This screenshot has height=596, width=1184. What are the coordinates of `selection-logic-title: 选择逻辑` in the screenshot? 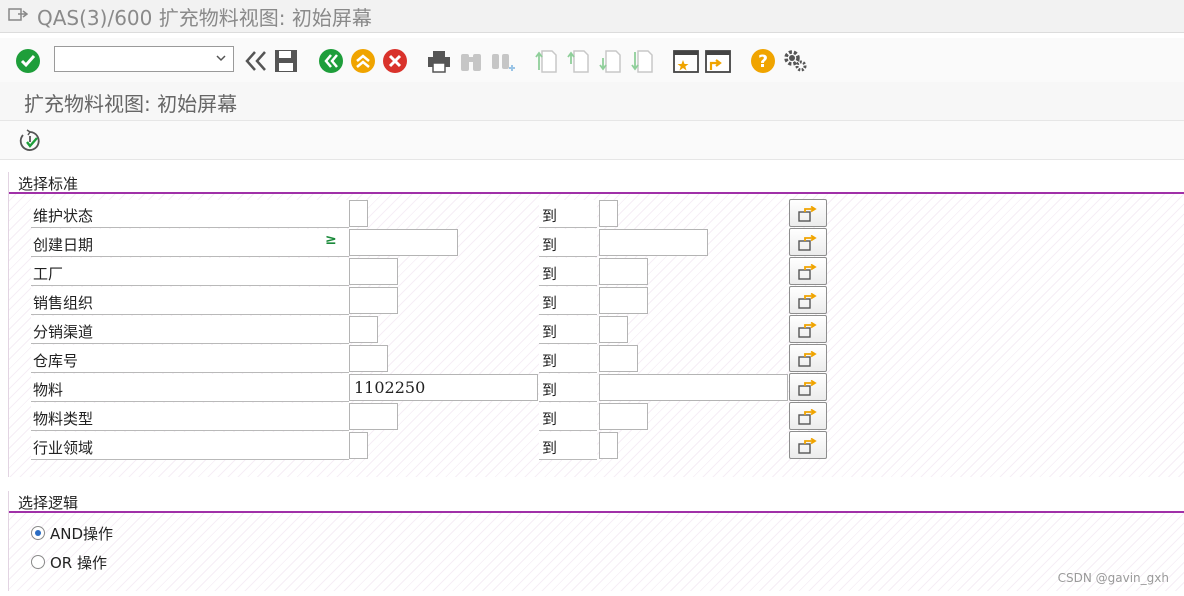 It's located at (48, 503).